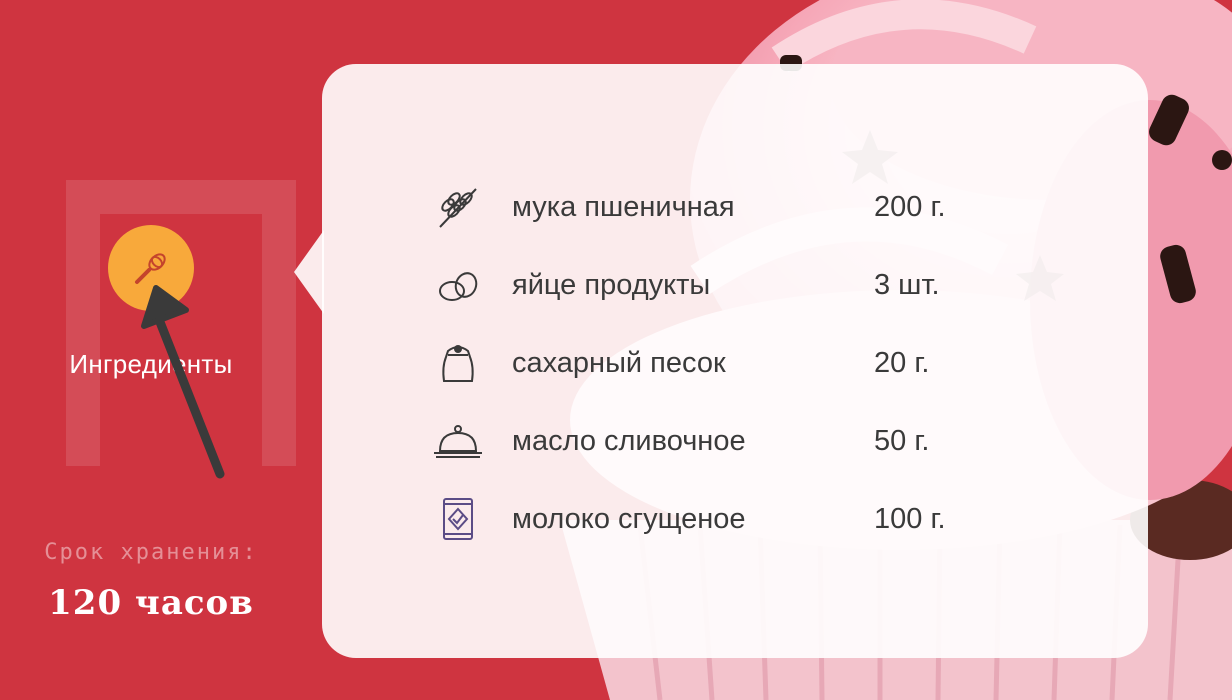  Describe the element at coordinates (902, 362) in the screenshot. I see `ingredient-qty: 20 г.` at that location.